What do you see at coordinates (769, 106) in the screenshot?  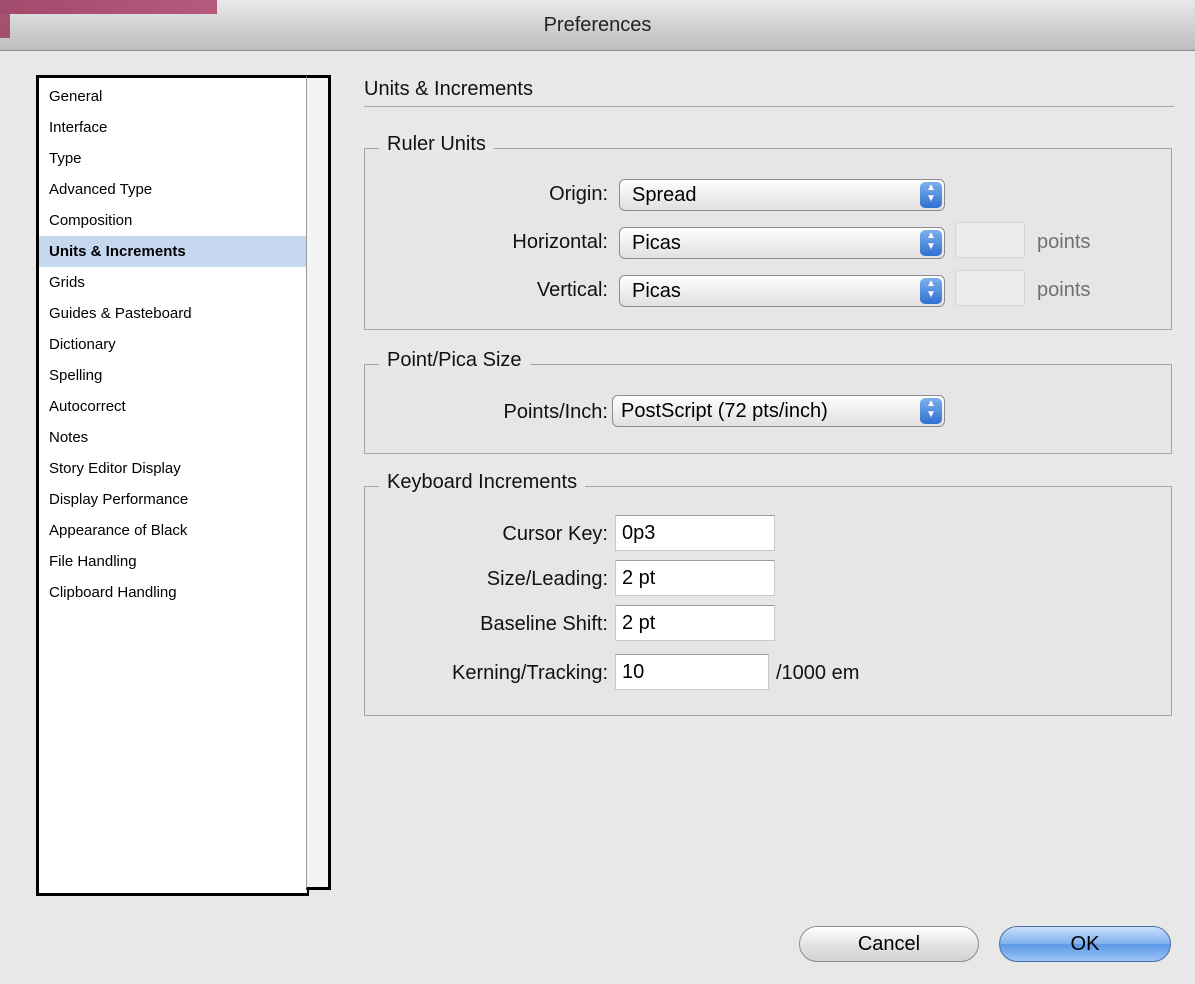 I see `section-divider` at bounding box center [769, 106].